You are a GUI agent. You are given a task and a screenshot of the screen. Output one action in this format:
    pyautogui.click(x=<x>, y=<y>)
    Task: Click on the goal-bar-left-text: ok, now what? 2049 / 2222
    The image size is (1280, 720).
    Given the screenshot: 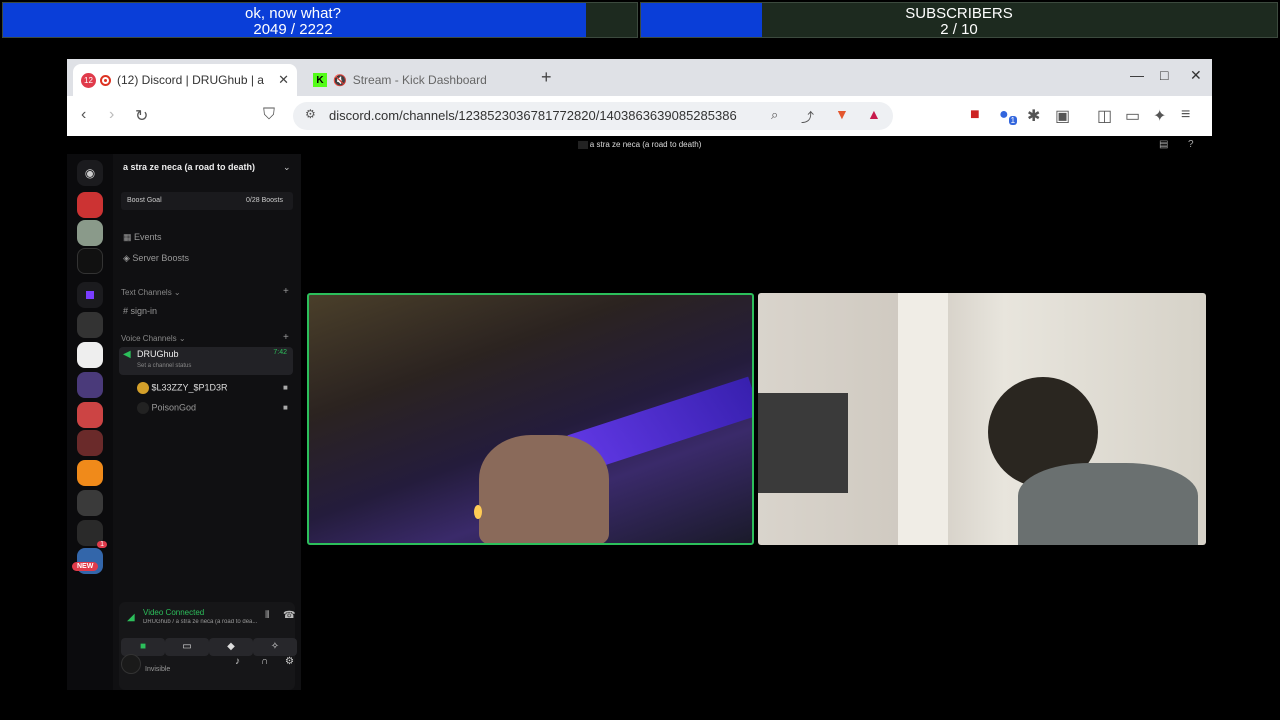 What is the action you would take?
    pyautogui.click(x=293, y=22)
    